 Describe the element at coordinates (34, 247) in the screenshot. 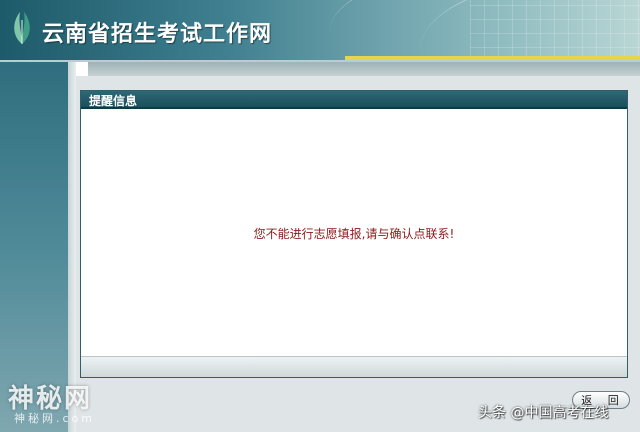

I see `left-sidebar` at that location.